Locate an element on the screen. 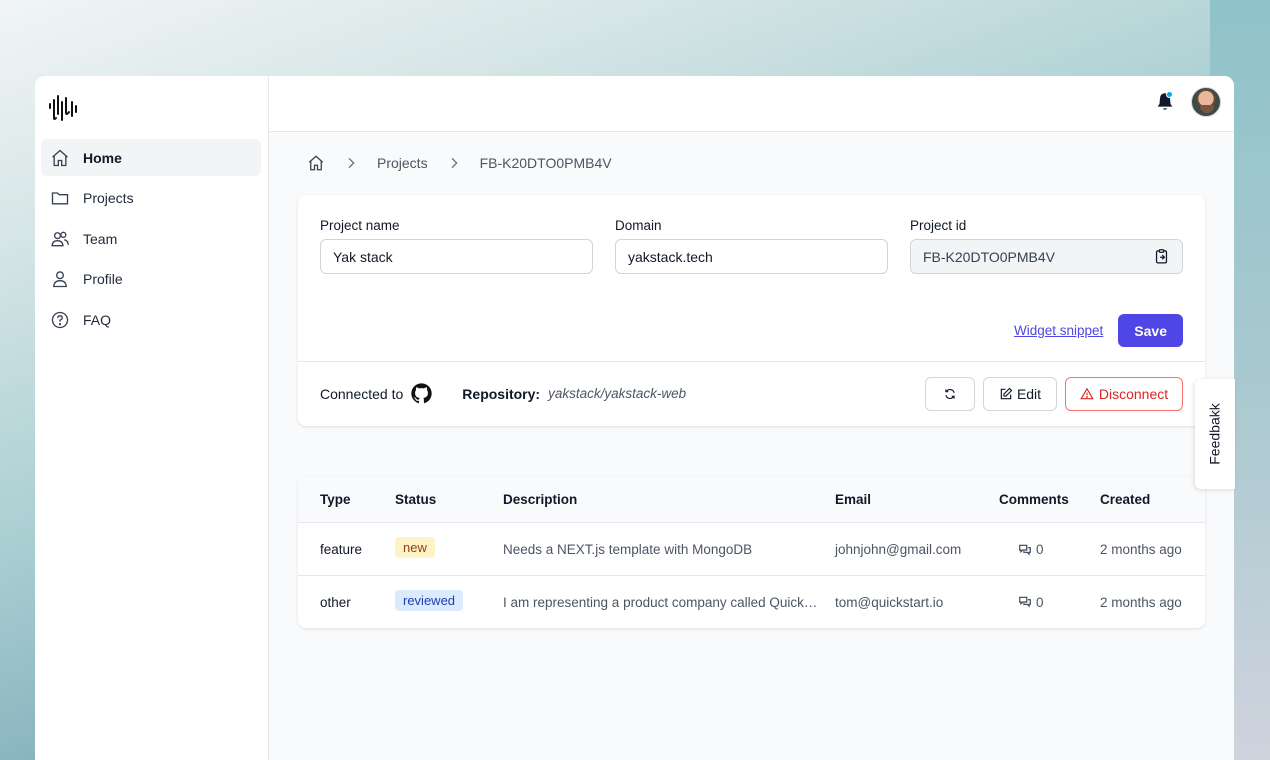  domain-label: Domain is located at coordinates (638, 225).